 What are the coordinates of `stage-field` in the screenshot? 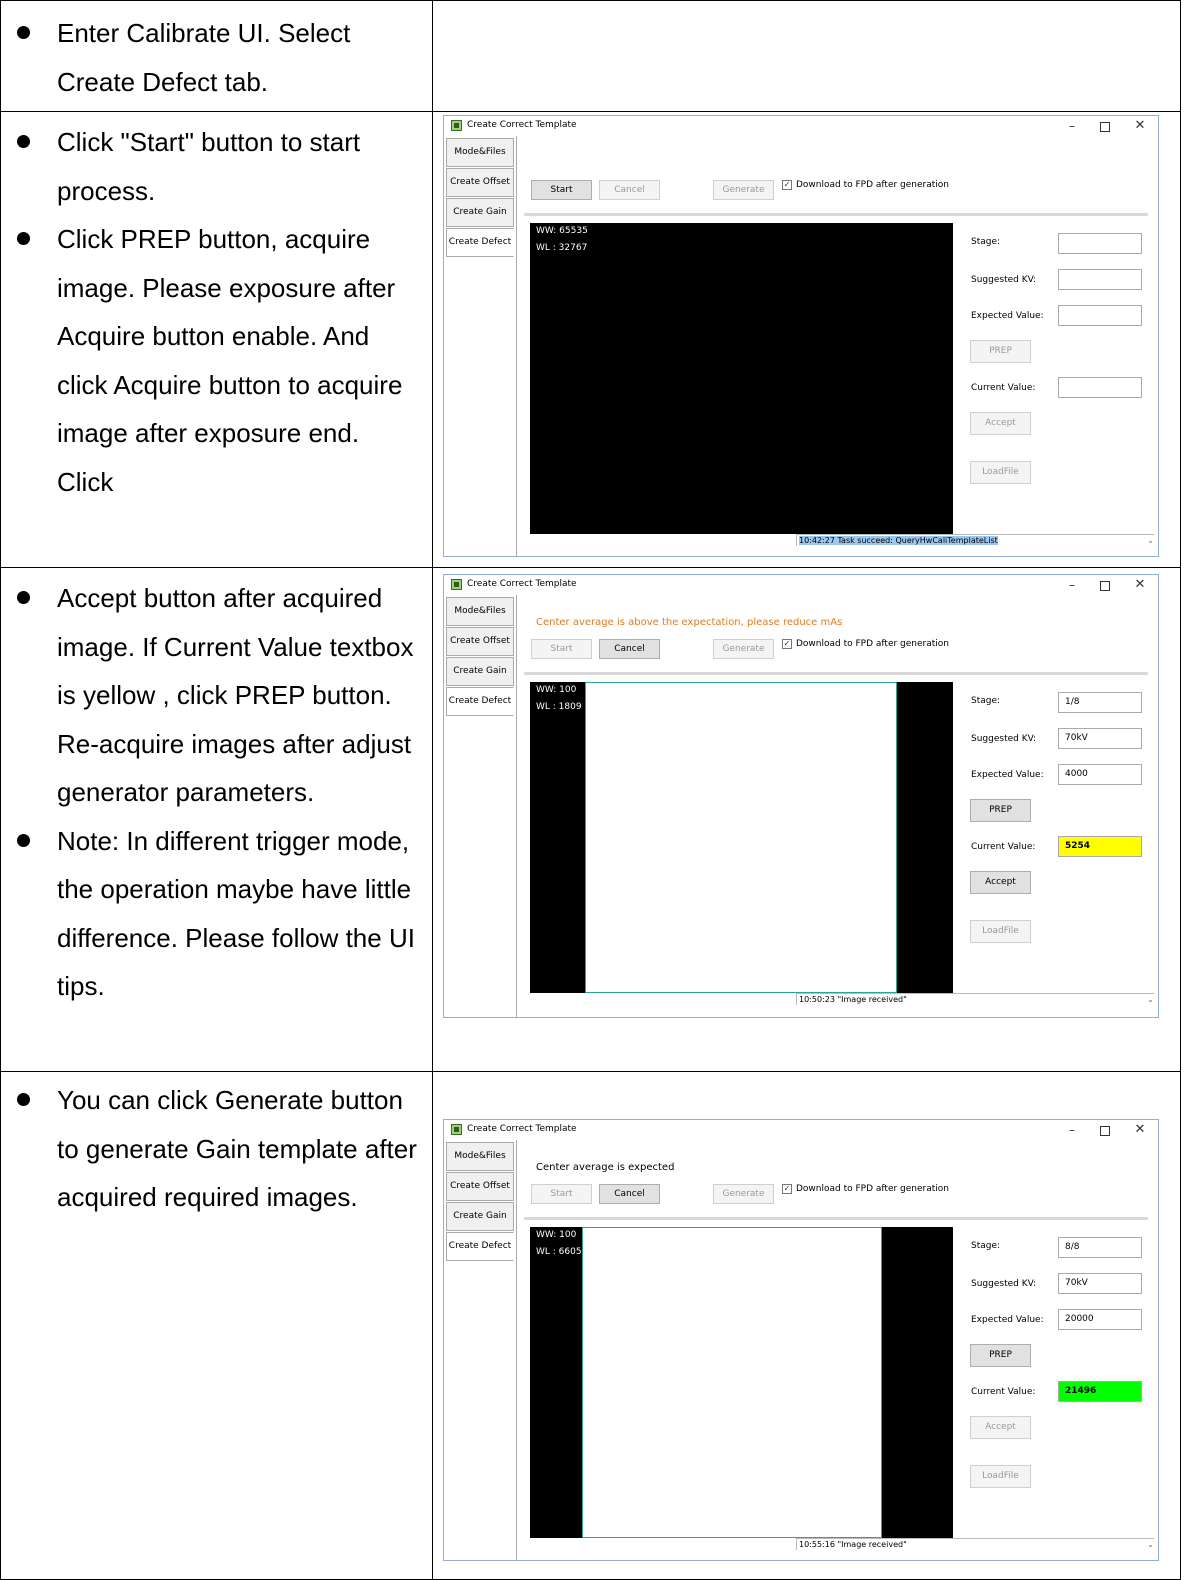 It's located at (1100, 243).